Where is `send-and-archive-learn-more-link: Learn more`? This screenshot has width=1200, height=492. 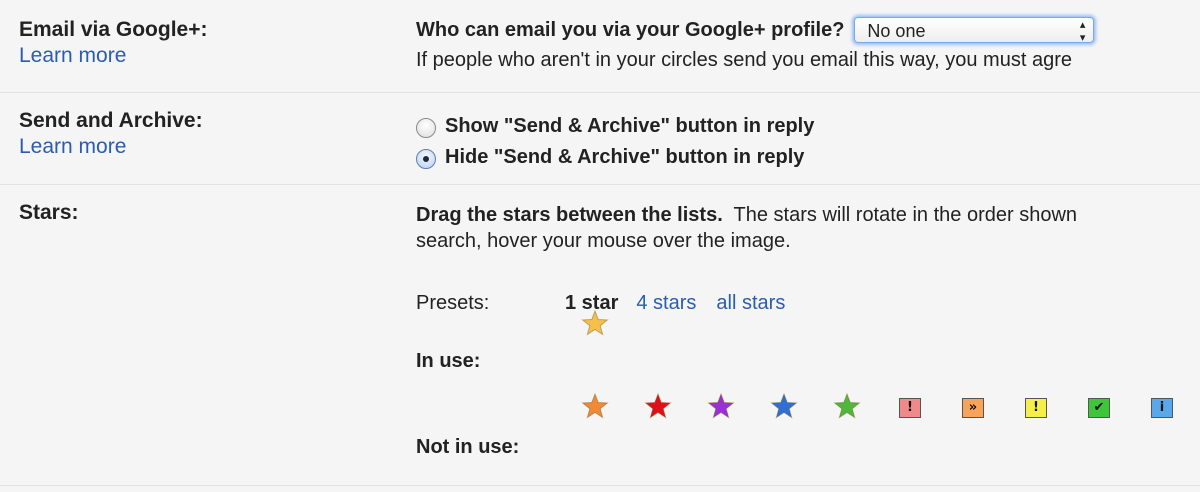 send-and-archive-learn-more-link: Learn more is located at coordinates (111, 147).